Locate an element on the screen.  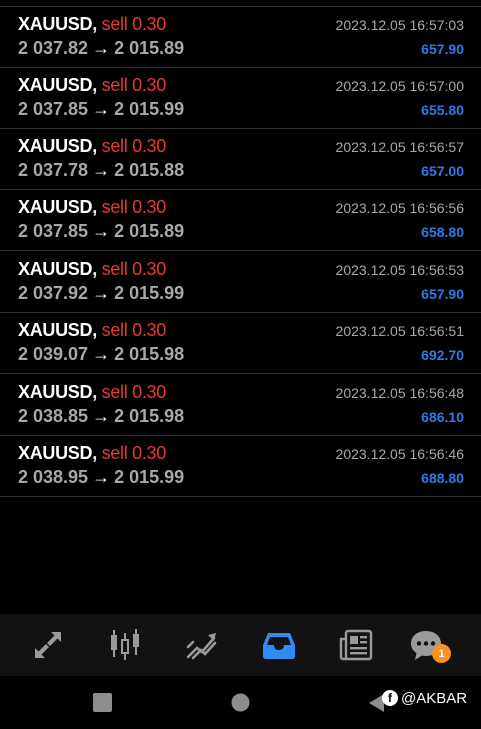
chat-badge: 1 is located at coordinates (441, 653).